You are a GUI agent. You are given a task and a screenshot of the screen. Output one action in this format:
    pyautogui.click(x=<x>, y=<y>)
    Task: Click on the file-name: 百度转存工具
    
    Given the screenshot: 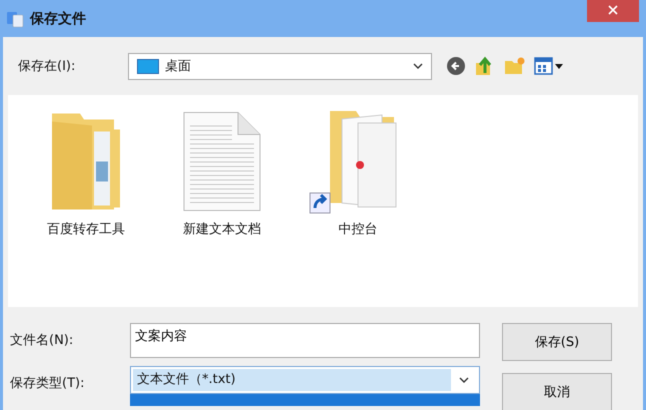 What is the action you would take?
    pyautogui.click(x=86, y=229)
    